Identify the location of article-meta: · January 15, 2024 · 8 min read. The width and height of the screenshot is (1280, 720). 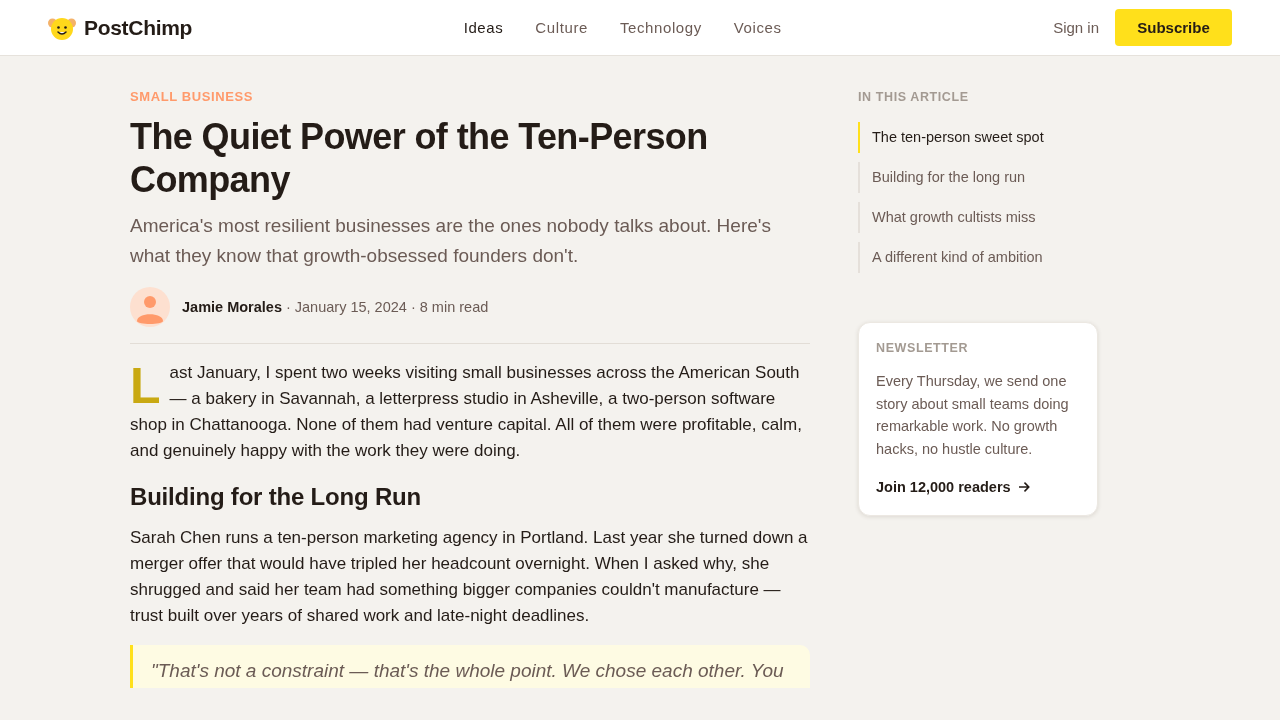
(387, 307).